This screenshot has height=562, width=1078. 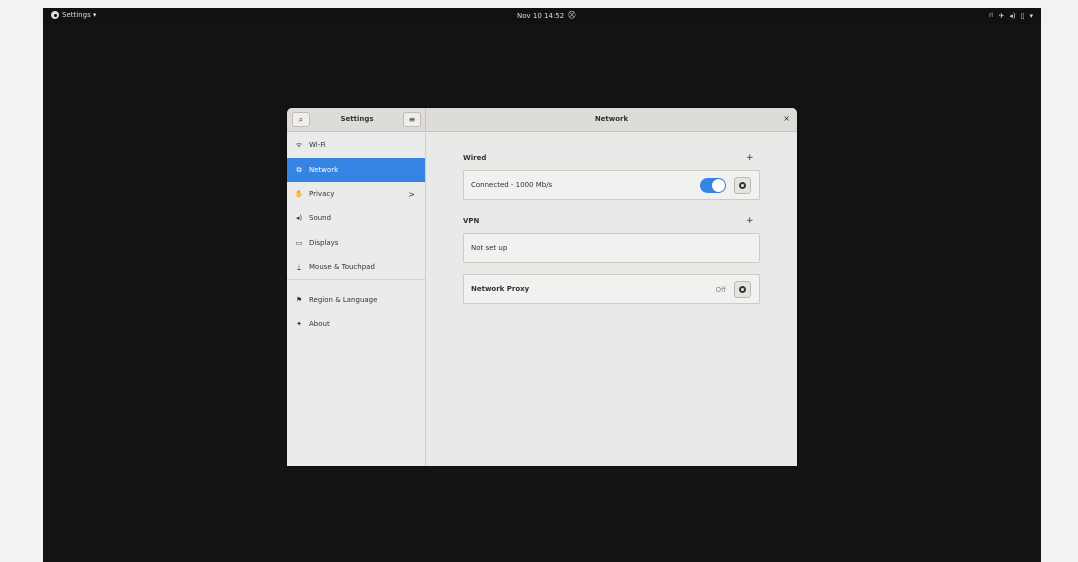 What do you see at coordinates (322, 194) in the screenshot?
I see `sidebar-item-label: Privacy` at bounding box center [322, 194].